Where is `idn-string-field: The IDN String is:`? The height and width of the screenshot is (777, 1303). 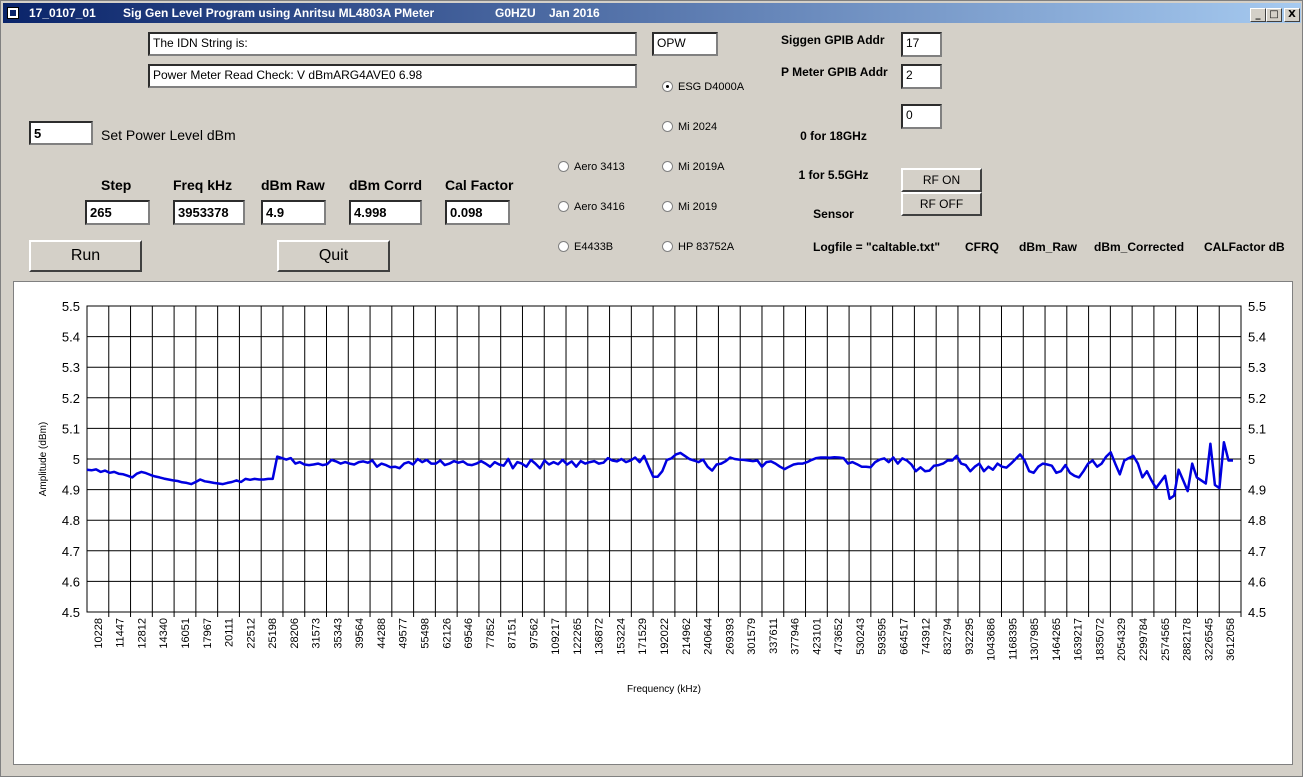
idn-string-field: The IDN String is: is located at coordinates (392, 44).